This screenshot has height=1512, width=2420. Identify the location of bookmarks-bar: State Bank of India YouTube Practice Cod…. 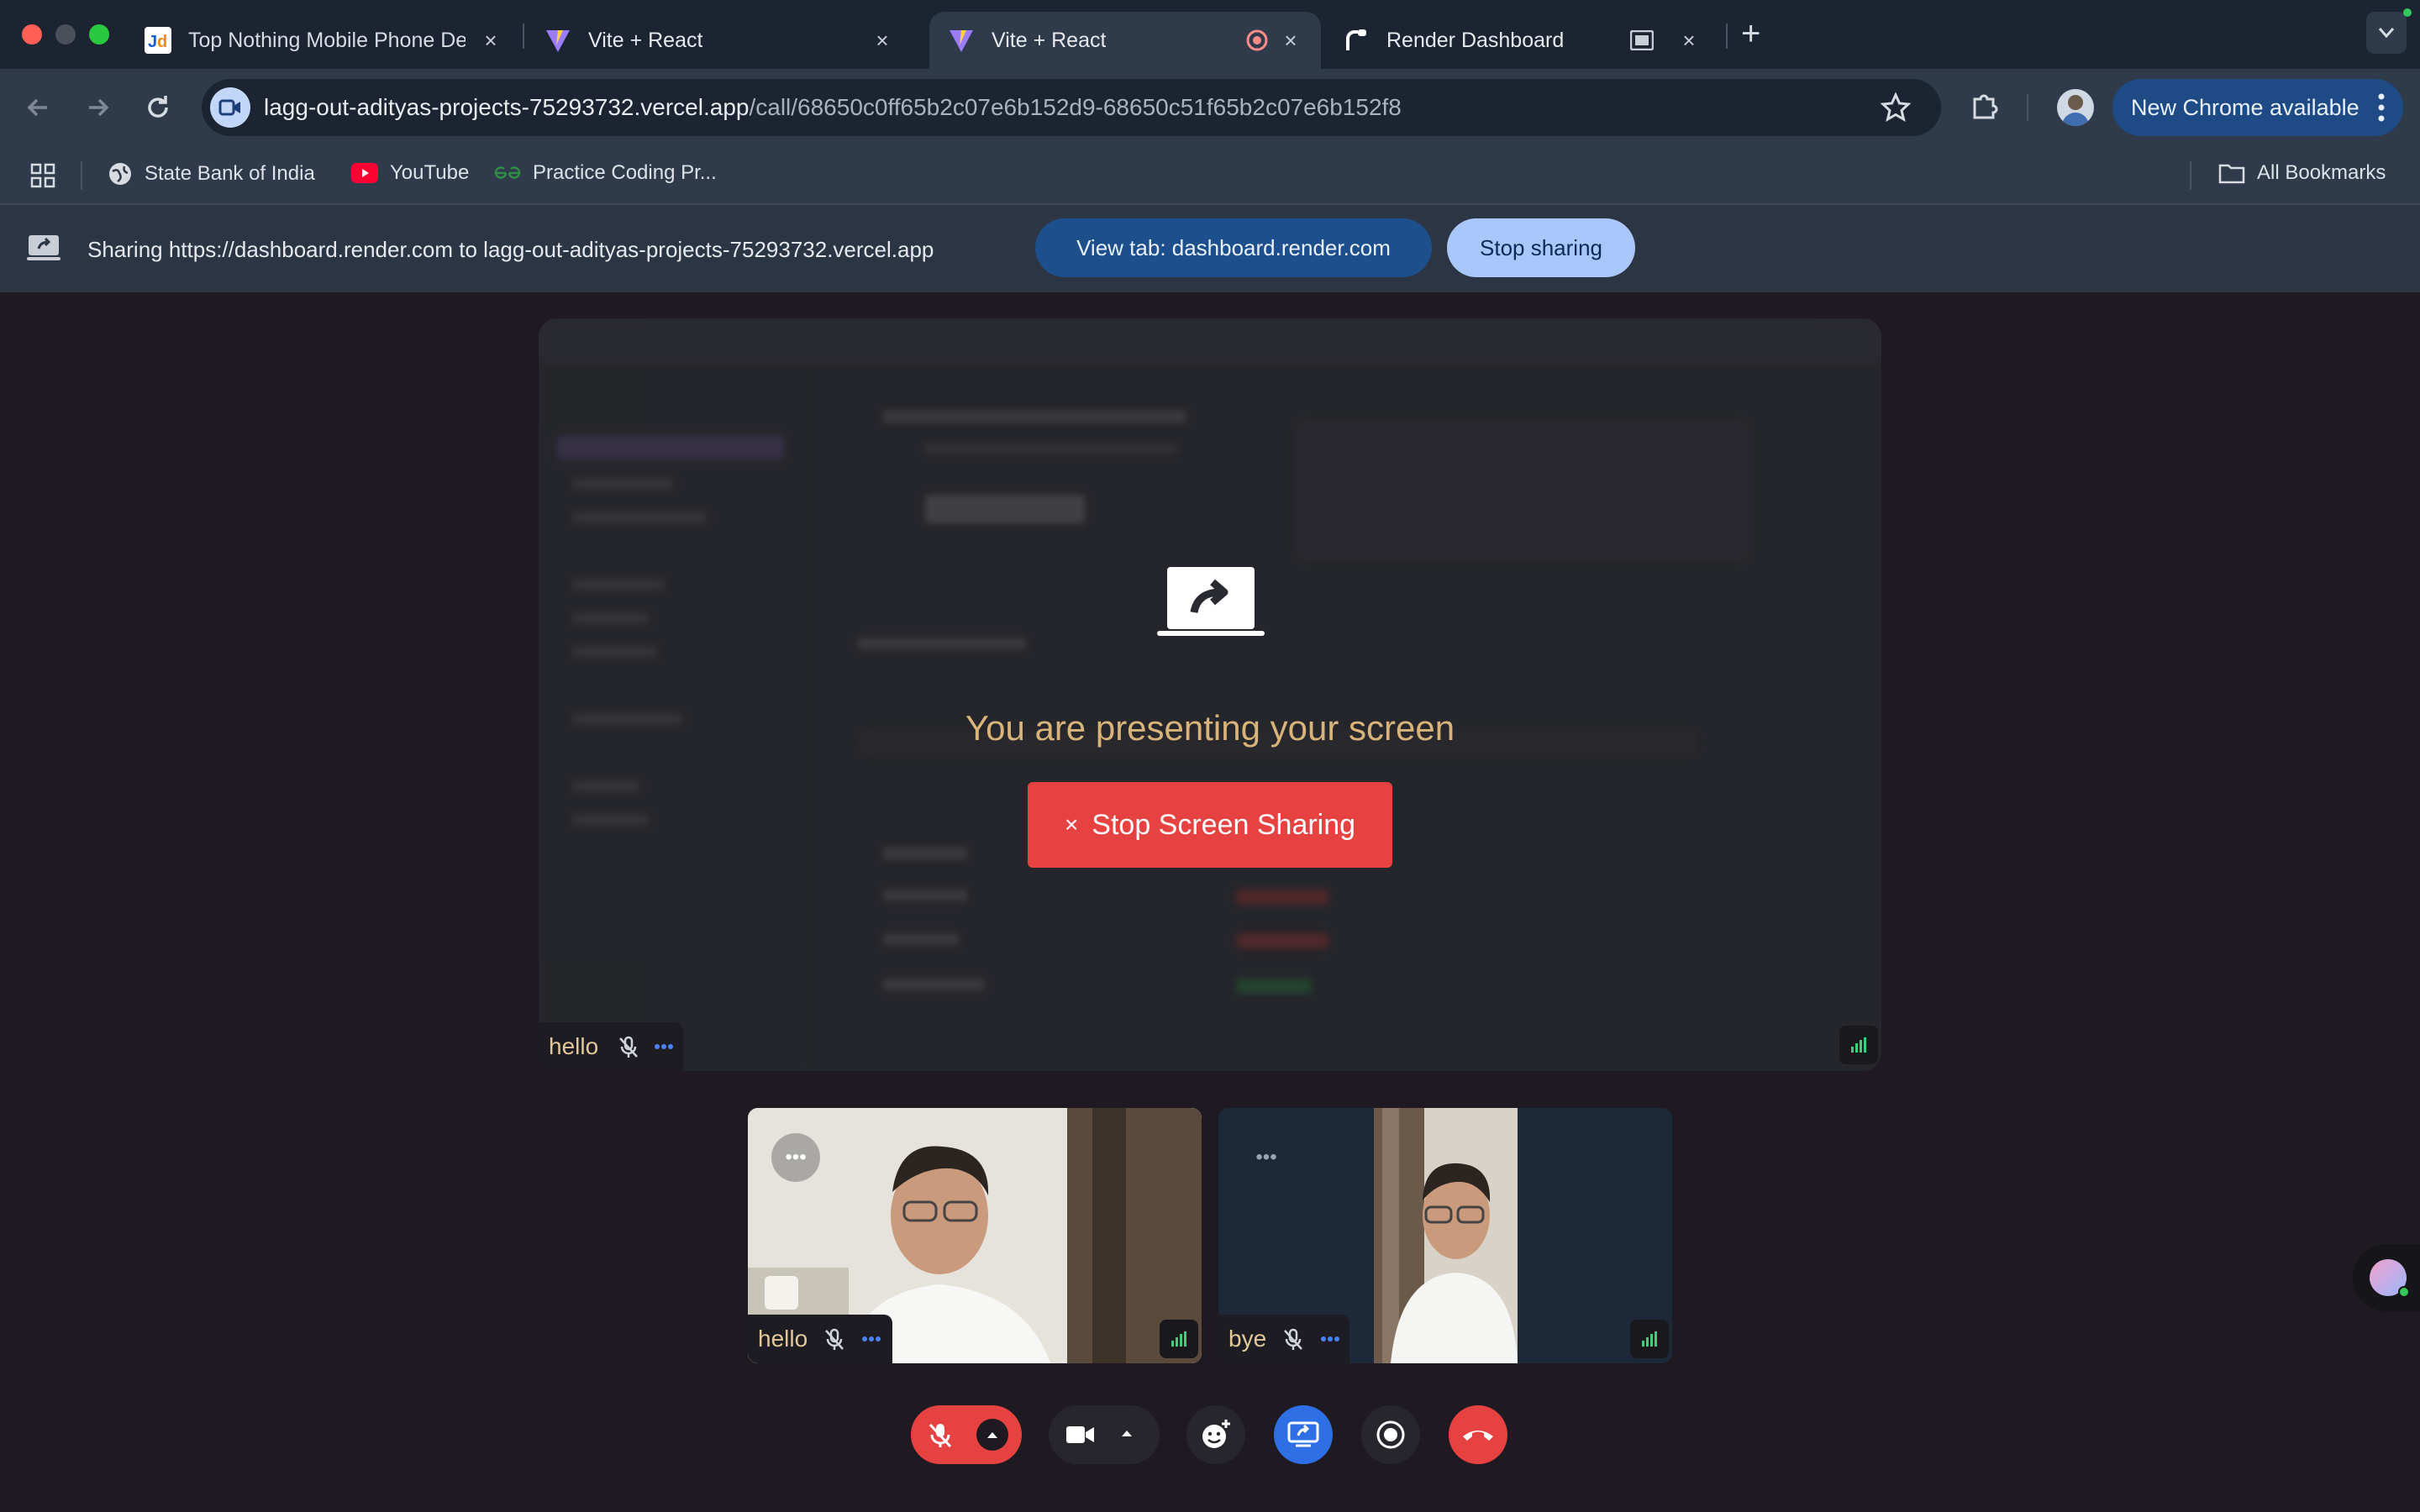
(1210, 175).